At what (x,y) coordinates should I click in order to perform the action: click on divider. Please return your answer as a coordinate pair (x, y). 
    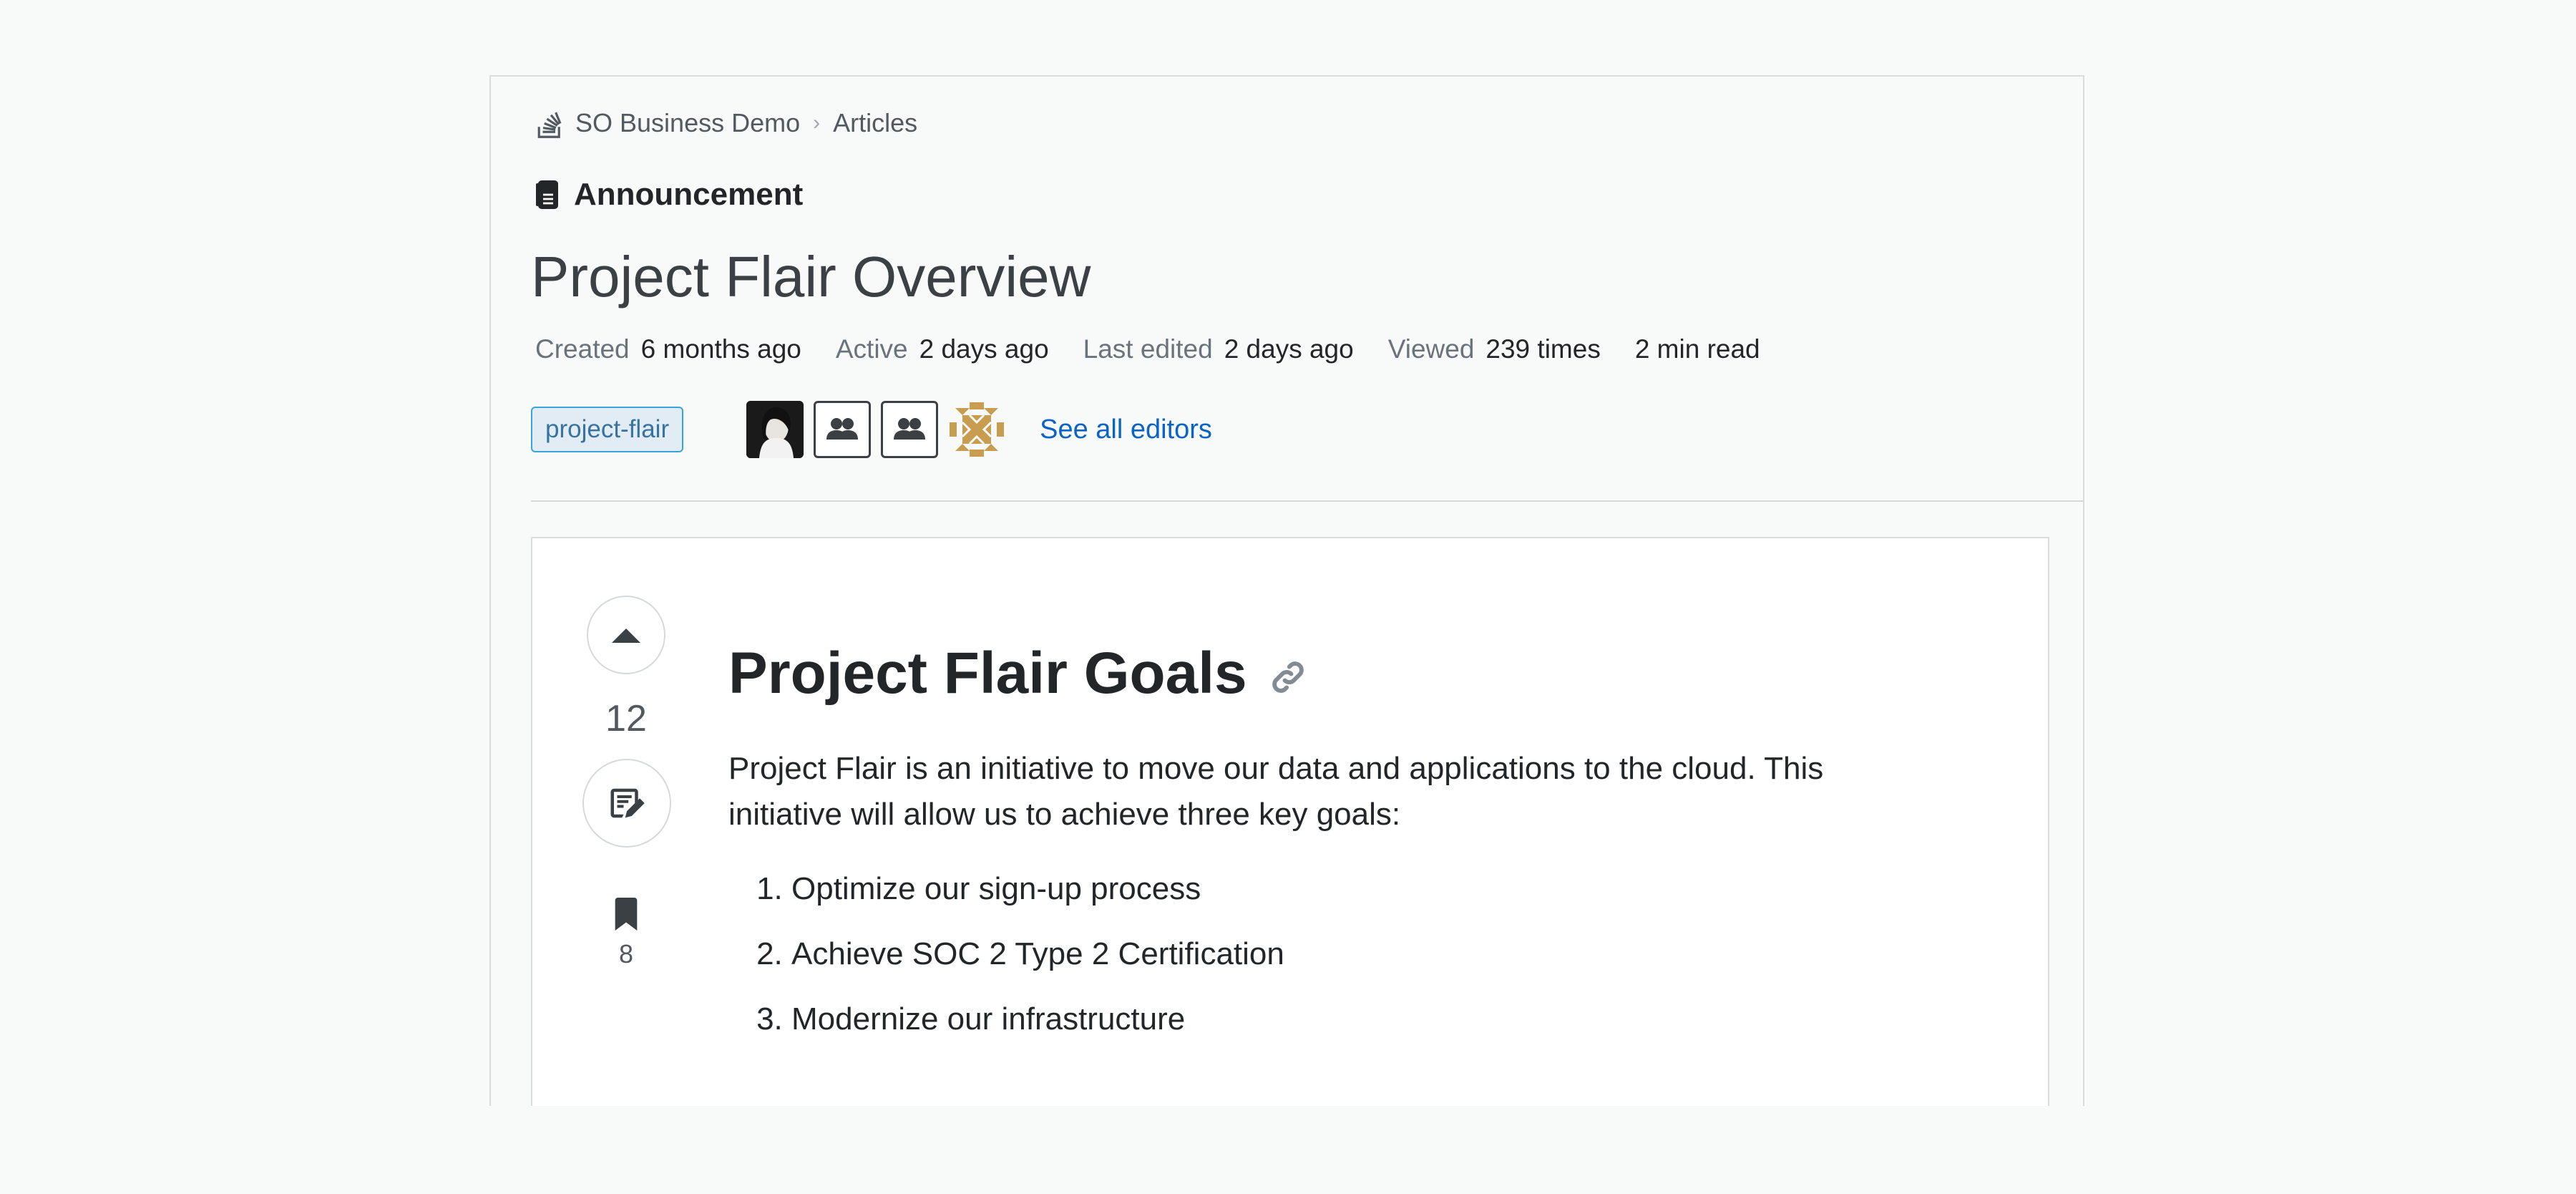
    Looking at the image, I should click on (1307, 501).